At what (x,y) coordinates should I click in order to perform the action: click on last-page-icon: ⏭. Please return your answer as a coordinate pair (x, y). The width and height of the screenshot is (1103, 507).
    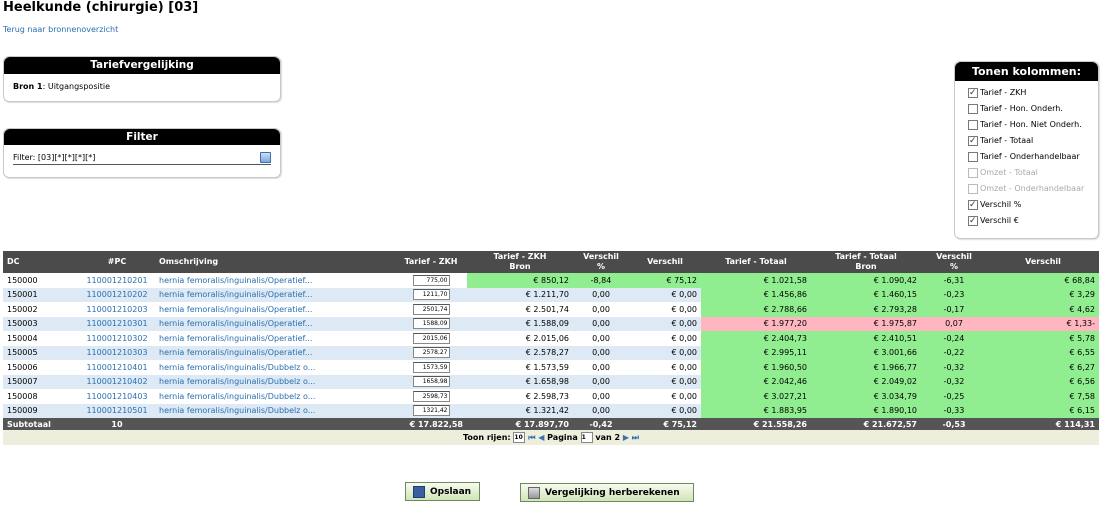
    Looking at the image, I should click on (635, 437).